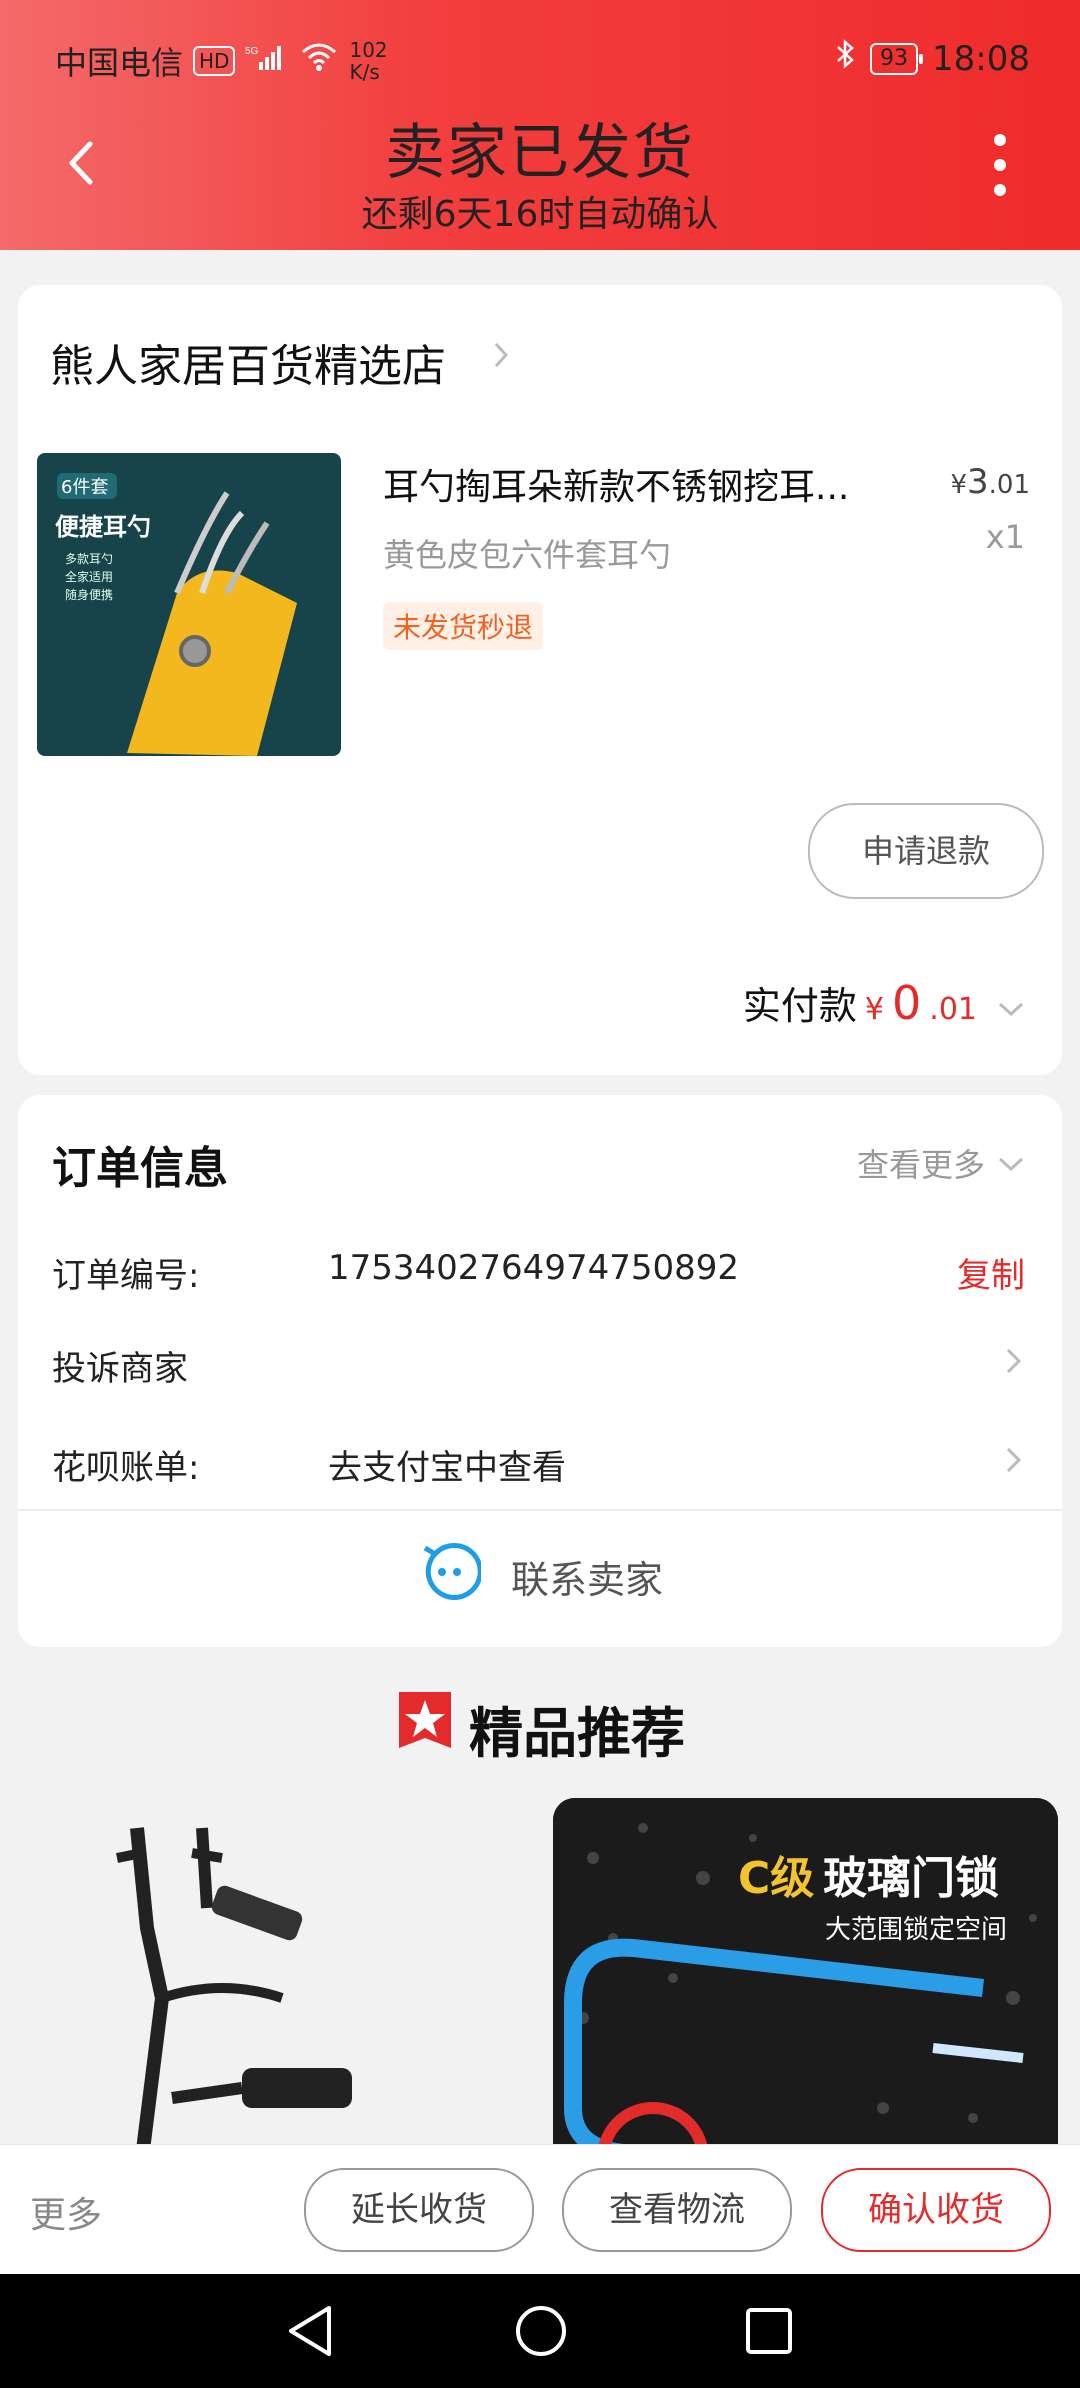 The image size is (1080, 2388). I want to click on paid-amount-dec: .01, so click(953, 1009).